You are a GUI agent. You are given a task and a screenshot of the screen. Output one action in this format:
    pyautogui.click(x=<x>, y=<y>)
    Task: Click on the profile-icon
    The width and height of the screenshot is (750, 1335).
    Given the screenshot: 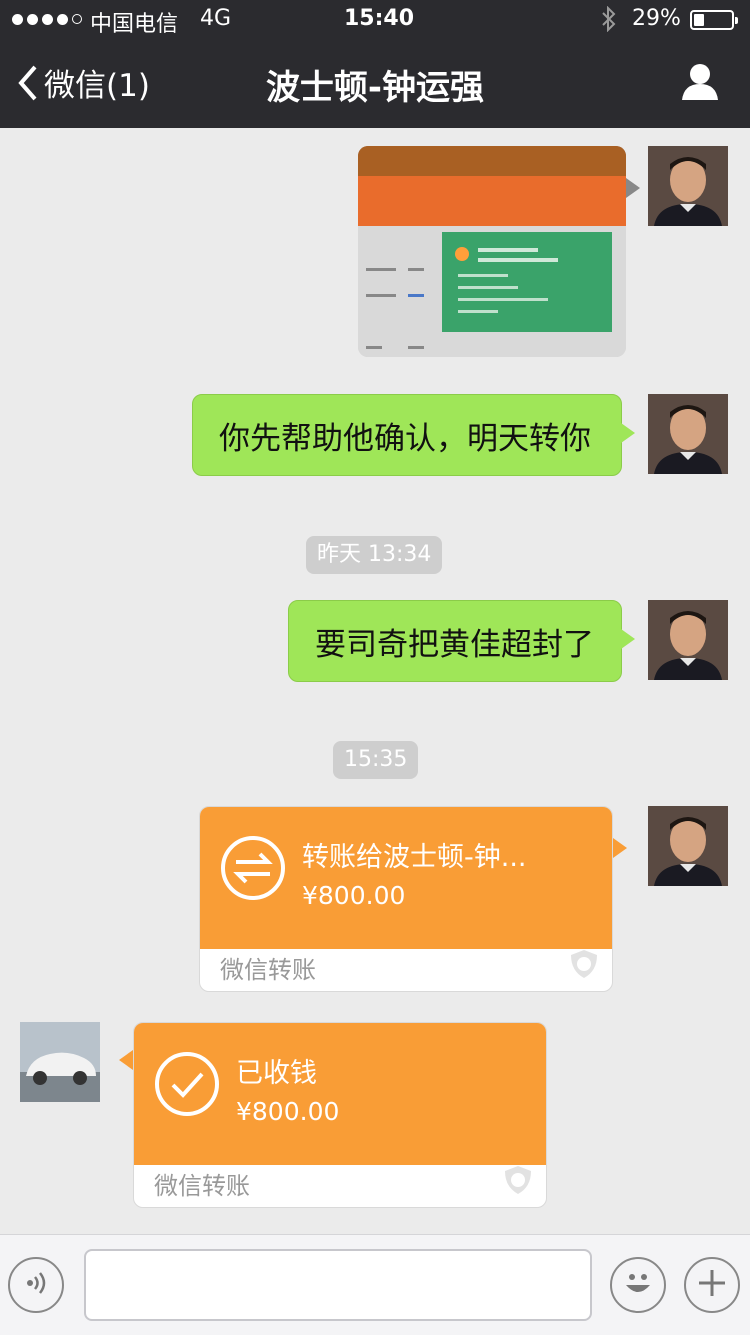 What is the action you would take?
    pyautogui.click(x=700, y=84)
    